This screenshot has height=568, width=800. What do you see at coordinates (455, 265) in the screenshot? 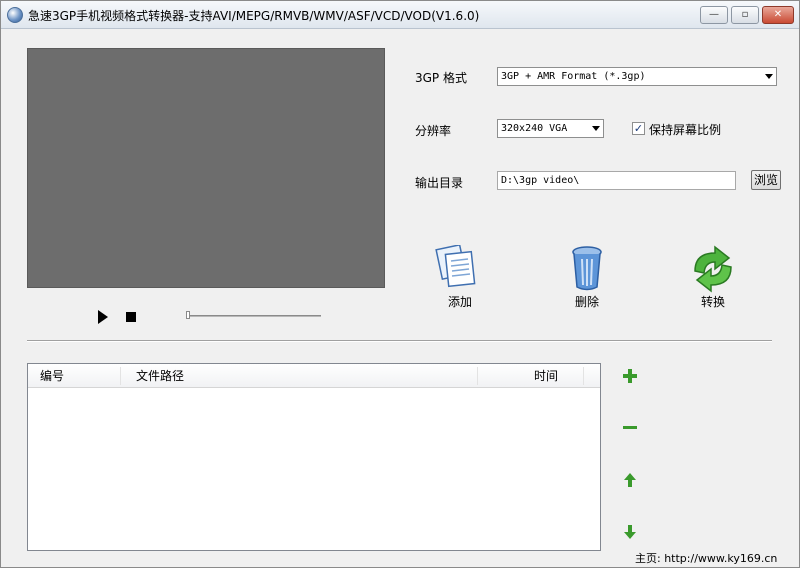
I see `add-documents-icon` at bounding box center [455, 265].